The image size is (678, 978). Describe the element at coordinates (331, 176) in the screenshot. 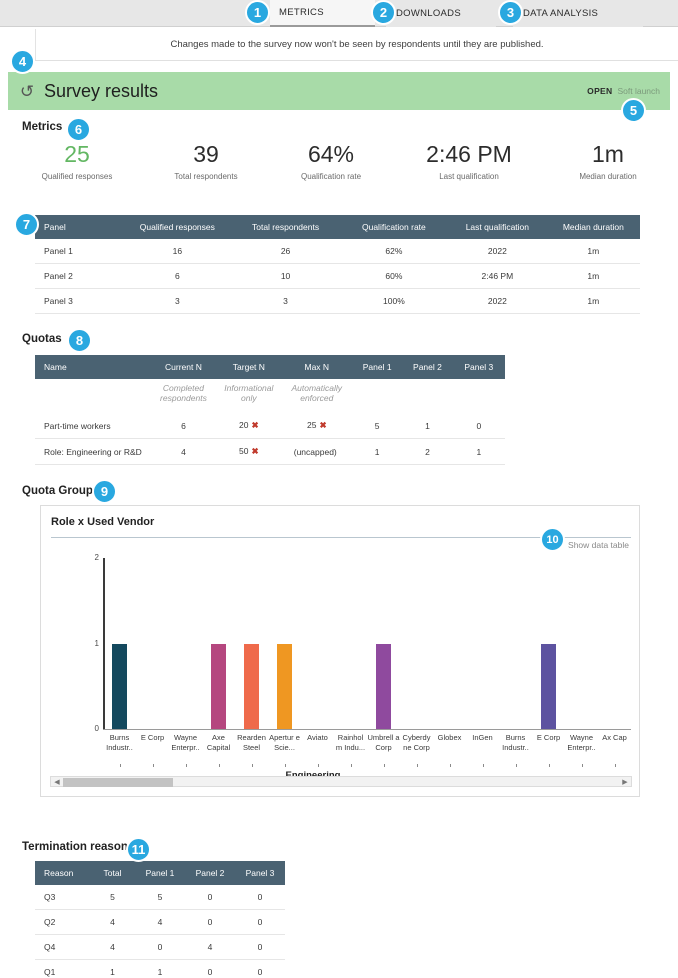

I see `metric-label: Qualification rate` at that location.